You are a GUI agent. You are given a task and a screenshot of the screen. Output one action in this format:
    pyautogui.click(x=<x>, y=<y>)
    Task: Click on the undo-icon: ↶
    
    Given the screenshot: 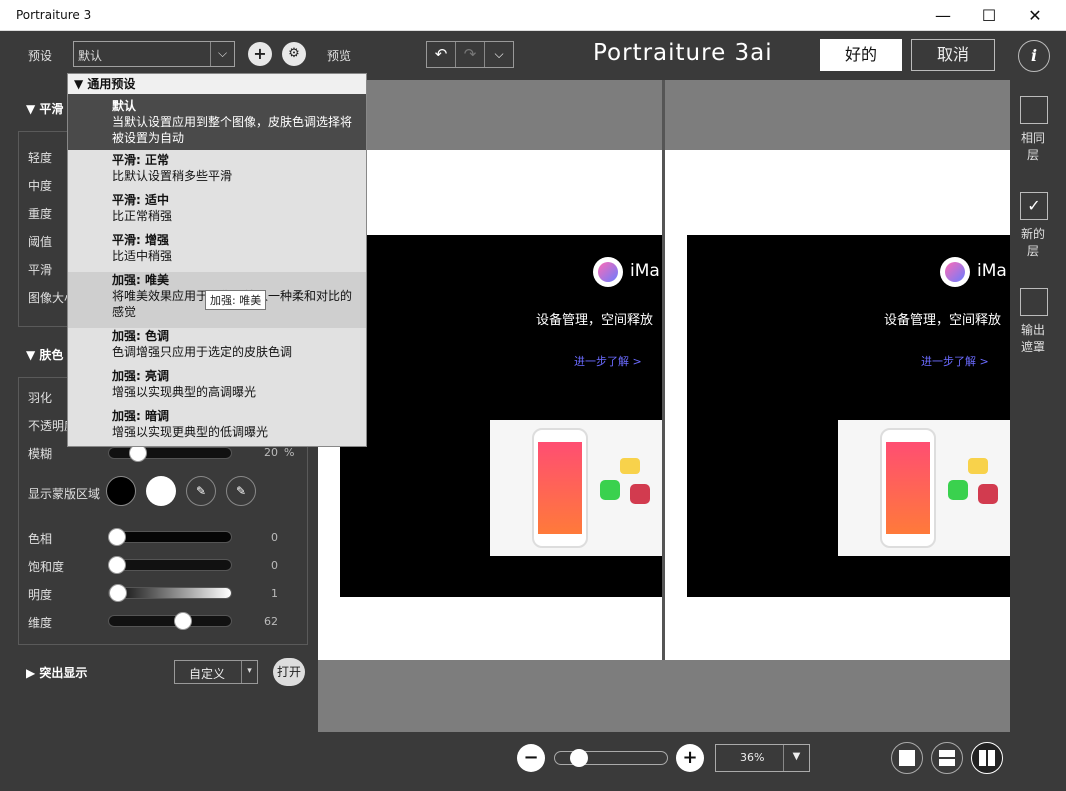 What is the action you would take?
    pyautogui.click(x=441, y=54)
    